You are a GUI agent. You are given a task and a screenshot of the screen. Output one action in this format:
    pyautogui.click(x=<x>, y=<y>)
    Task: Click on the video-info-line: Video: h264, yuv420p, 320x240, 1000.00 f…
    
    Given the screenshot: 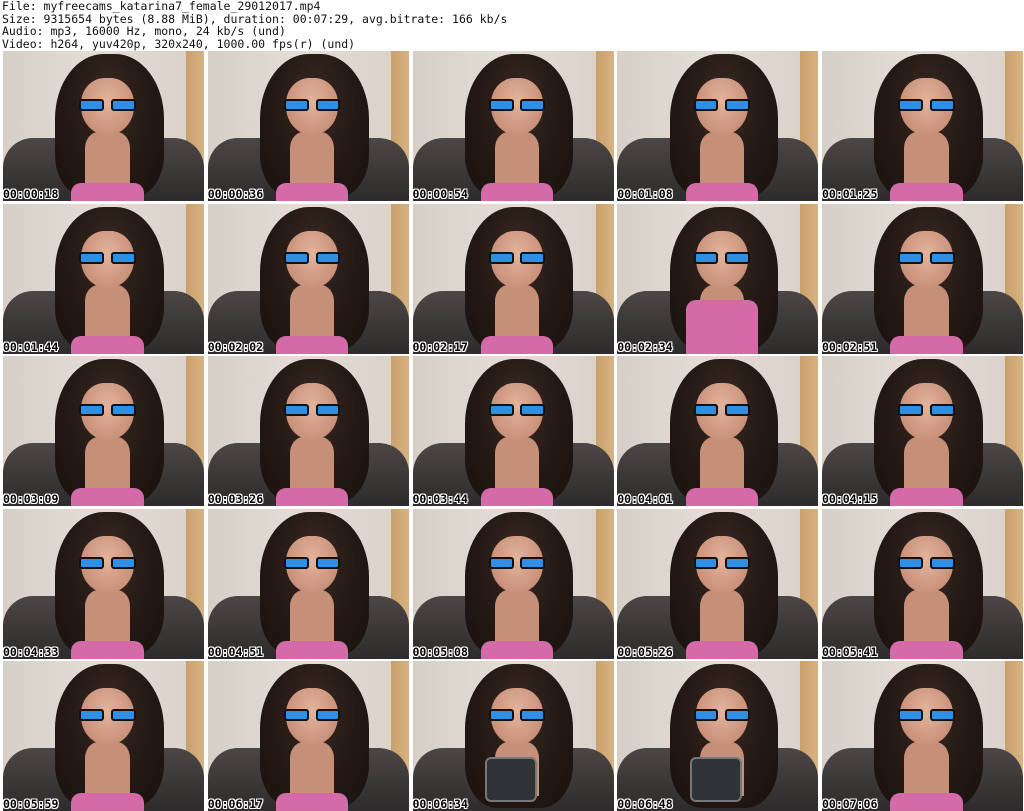 What is the action you would take?
    pyautogui.click(x=179, y=43)
    